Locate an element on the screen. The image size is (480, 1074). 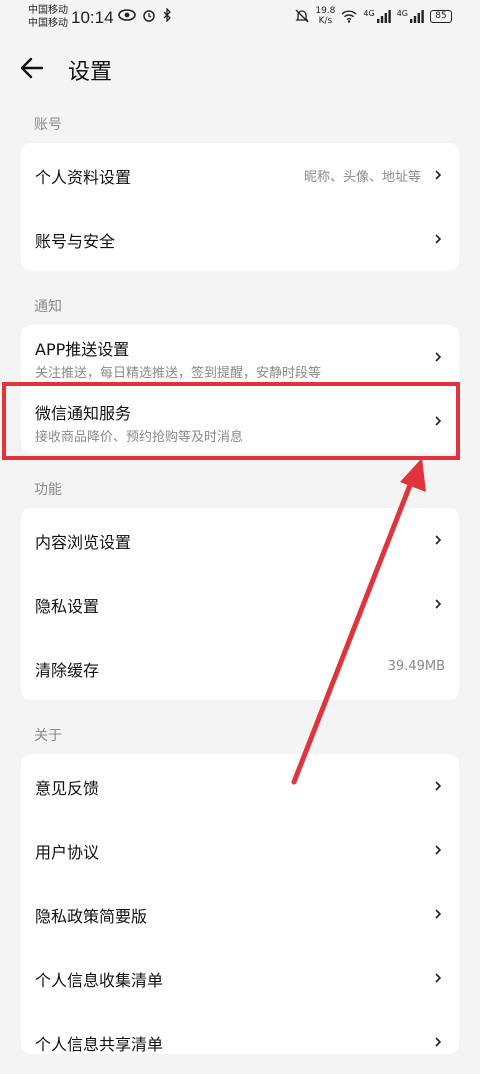
card-account: 个人资料设置 昵称、头像、地址等 账号与安全 is located at coordinates (240, 207).